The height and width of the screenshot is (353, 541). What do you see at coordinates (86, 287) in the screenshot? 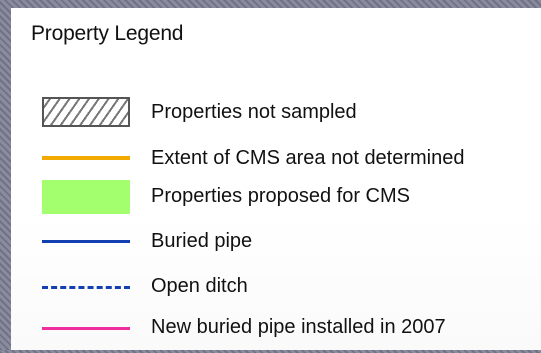
I see `blue-dashed-line-symbol` at bounding box center [86, 287].